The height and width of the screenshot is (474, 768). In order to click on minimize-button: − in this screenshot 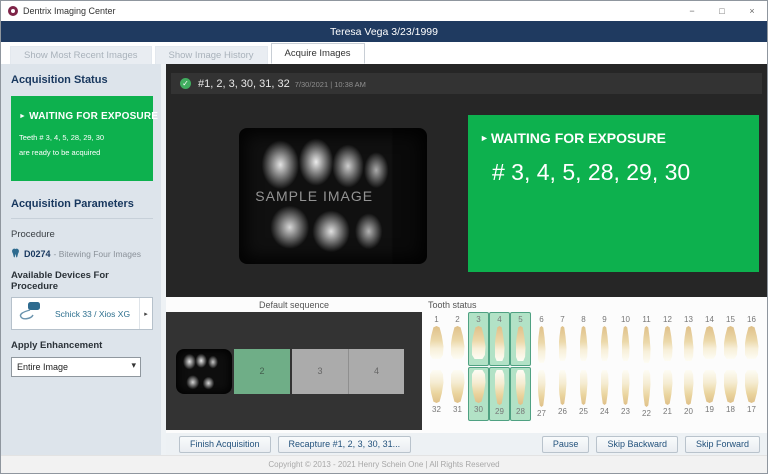, I will do `click(692, 11)`.